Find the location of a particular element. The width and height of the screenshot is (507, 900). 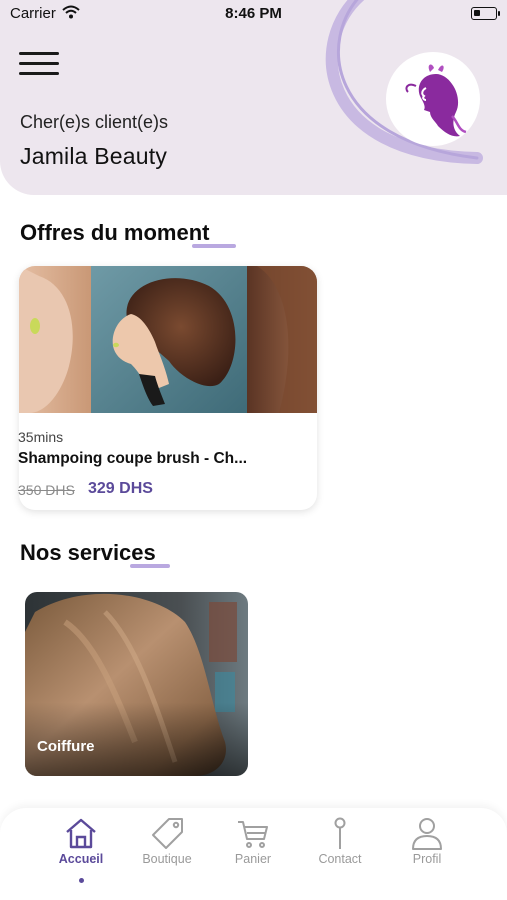

salon-name: Jamila Beauty is located at coordinates (94, 156).